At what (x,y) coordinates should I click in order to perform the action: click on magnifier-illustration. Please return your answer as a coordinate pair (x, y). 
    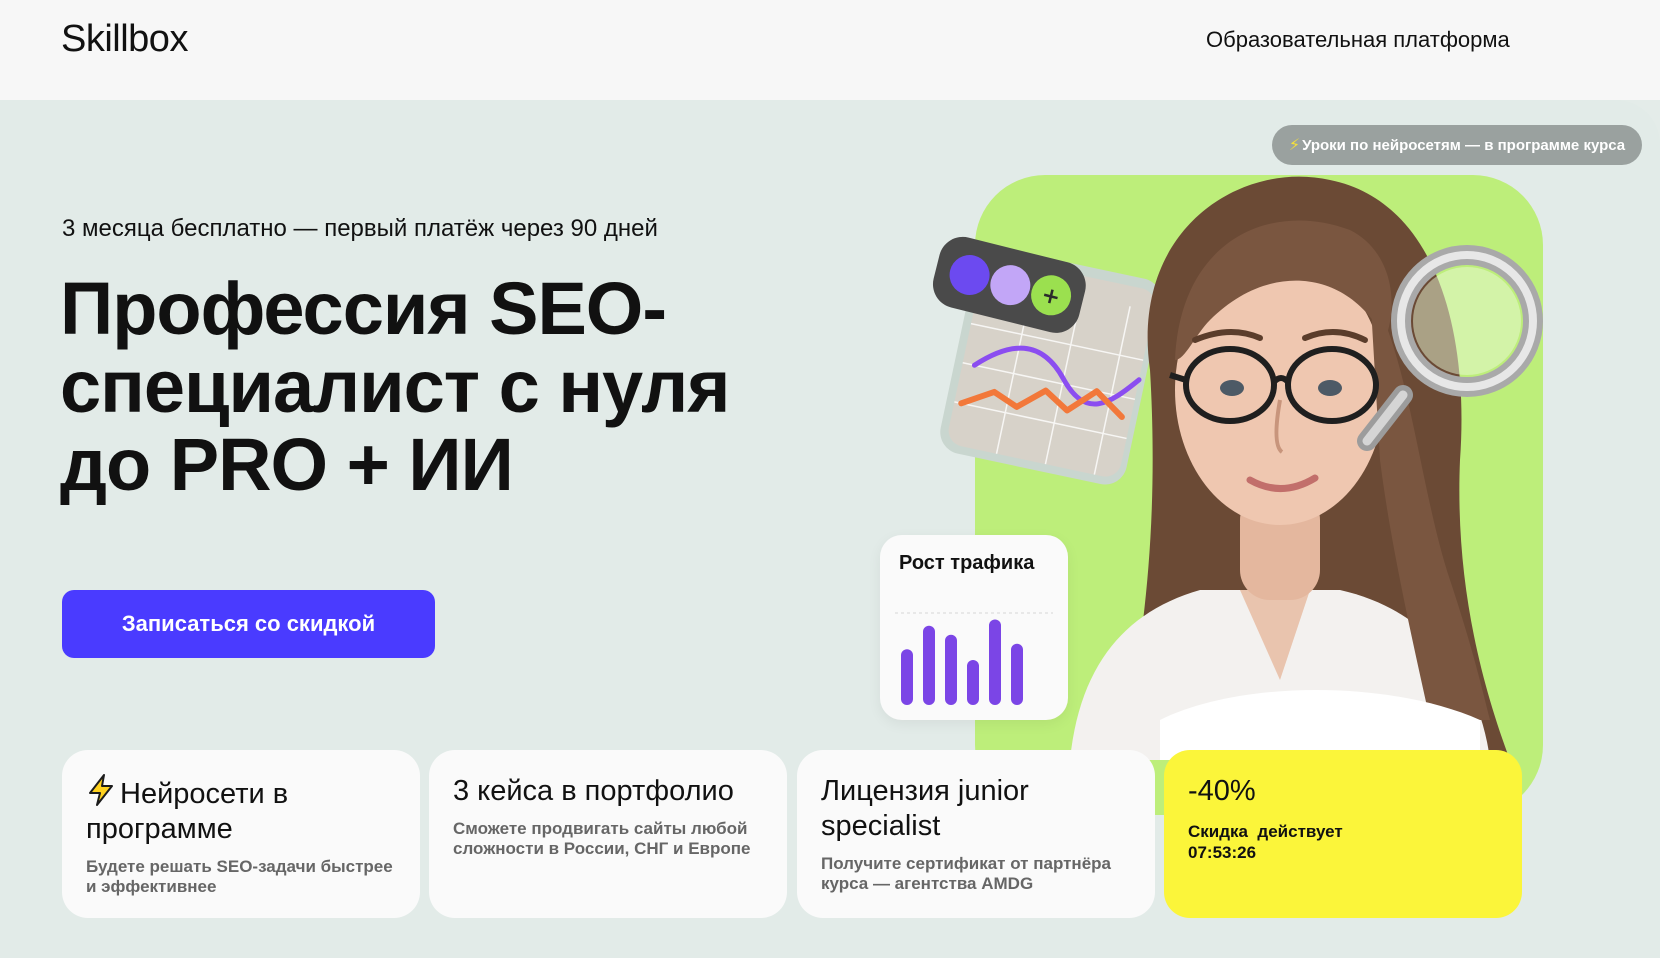
    Looking at the image, I should click on (1450, 348).